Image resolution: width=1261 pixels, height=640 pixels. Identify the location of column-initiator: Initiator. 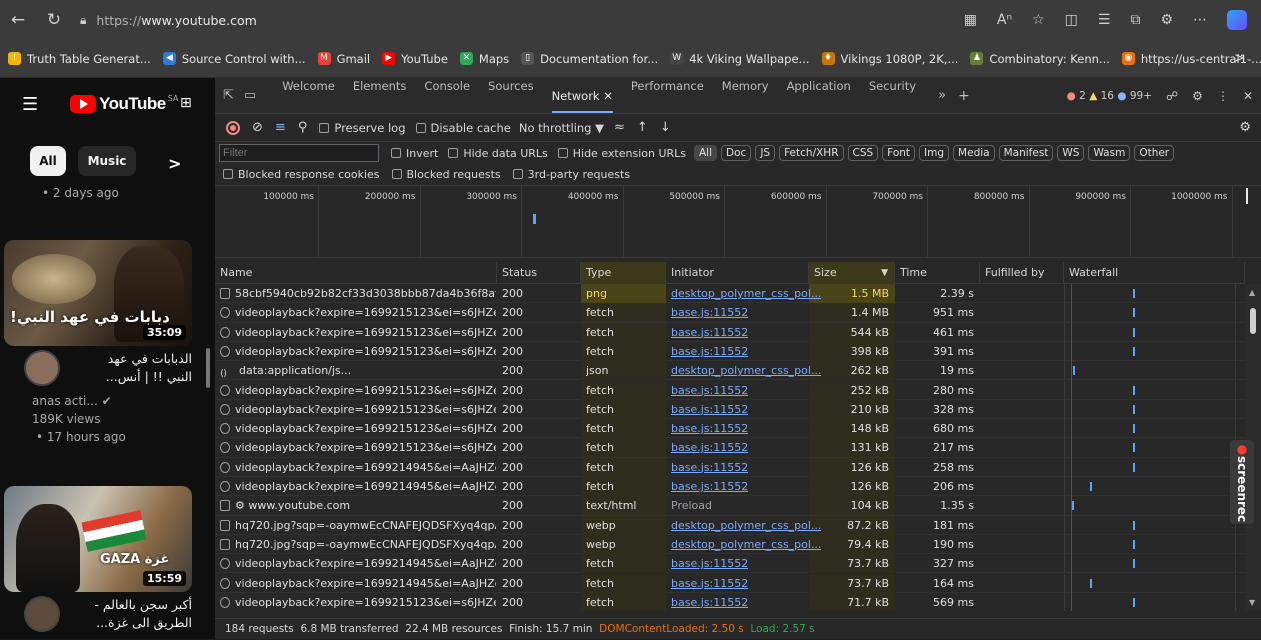
(737, 273).